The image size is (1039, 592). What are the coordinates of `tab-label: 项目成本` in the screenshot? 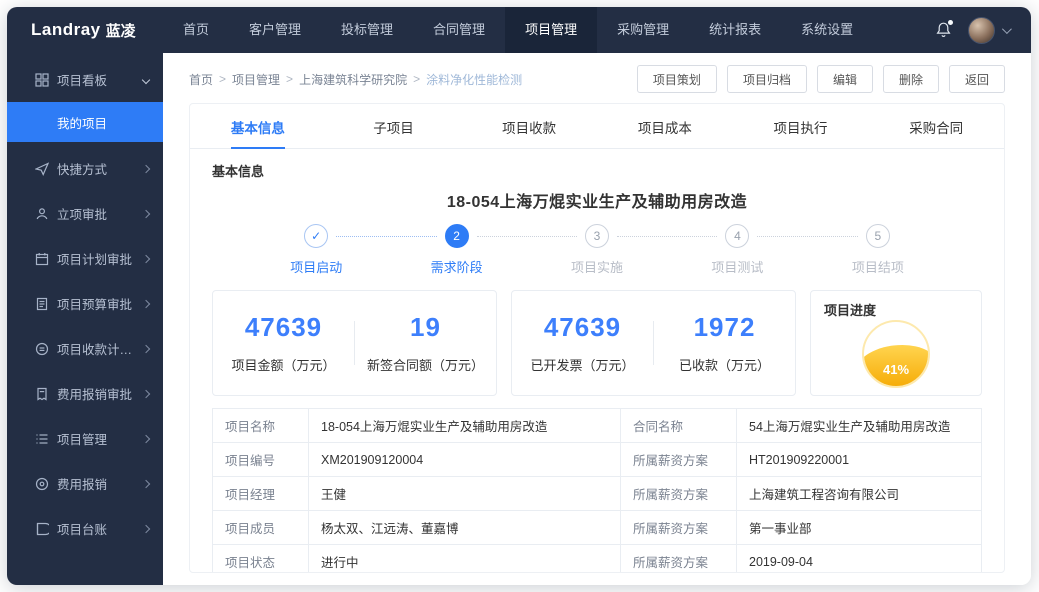 It's located at (664, 128).